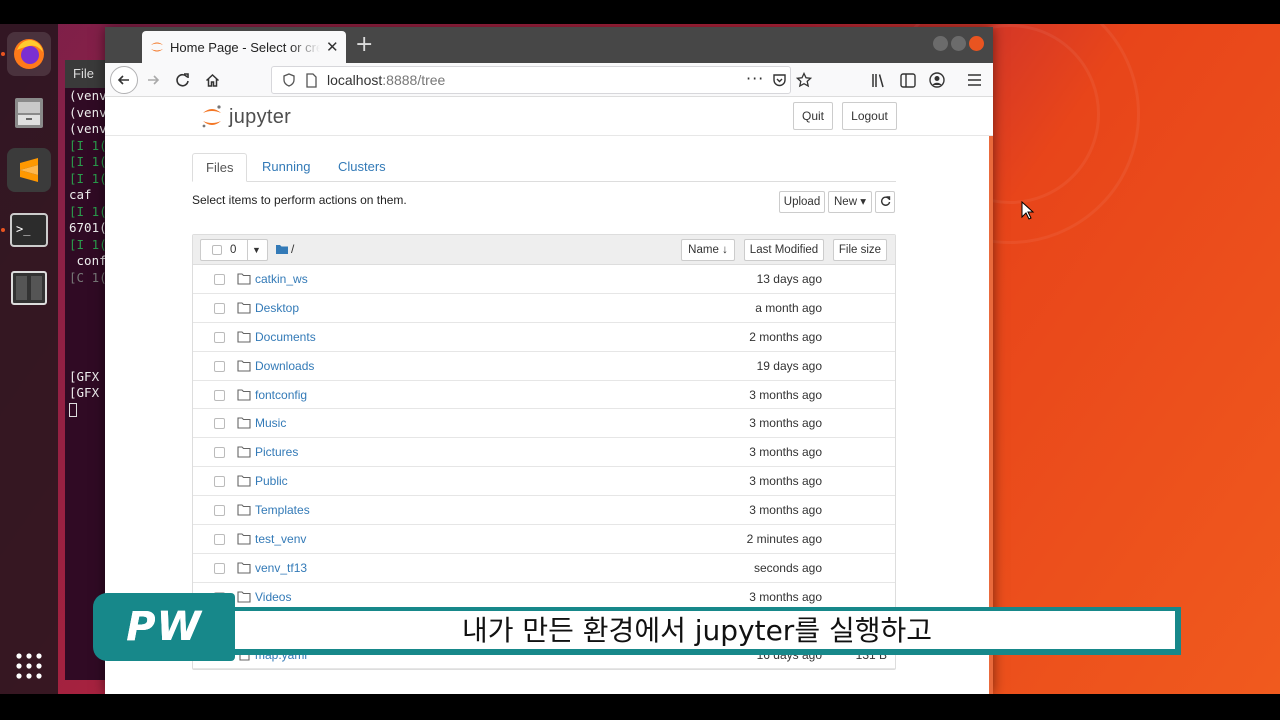 This screenshot has height=720, width=1280. What do you see at coordinates (29, 112) in the screenshot?
I see `files-launcher` at bounding box center [29, 112].